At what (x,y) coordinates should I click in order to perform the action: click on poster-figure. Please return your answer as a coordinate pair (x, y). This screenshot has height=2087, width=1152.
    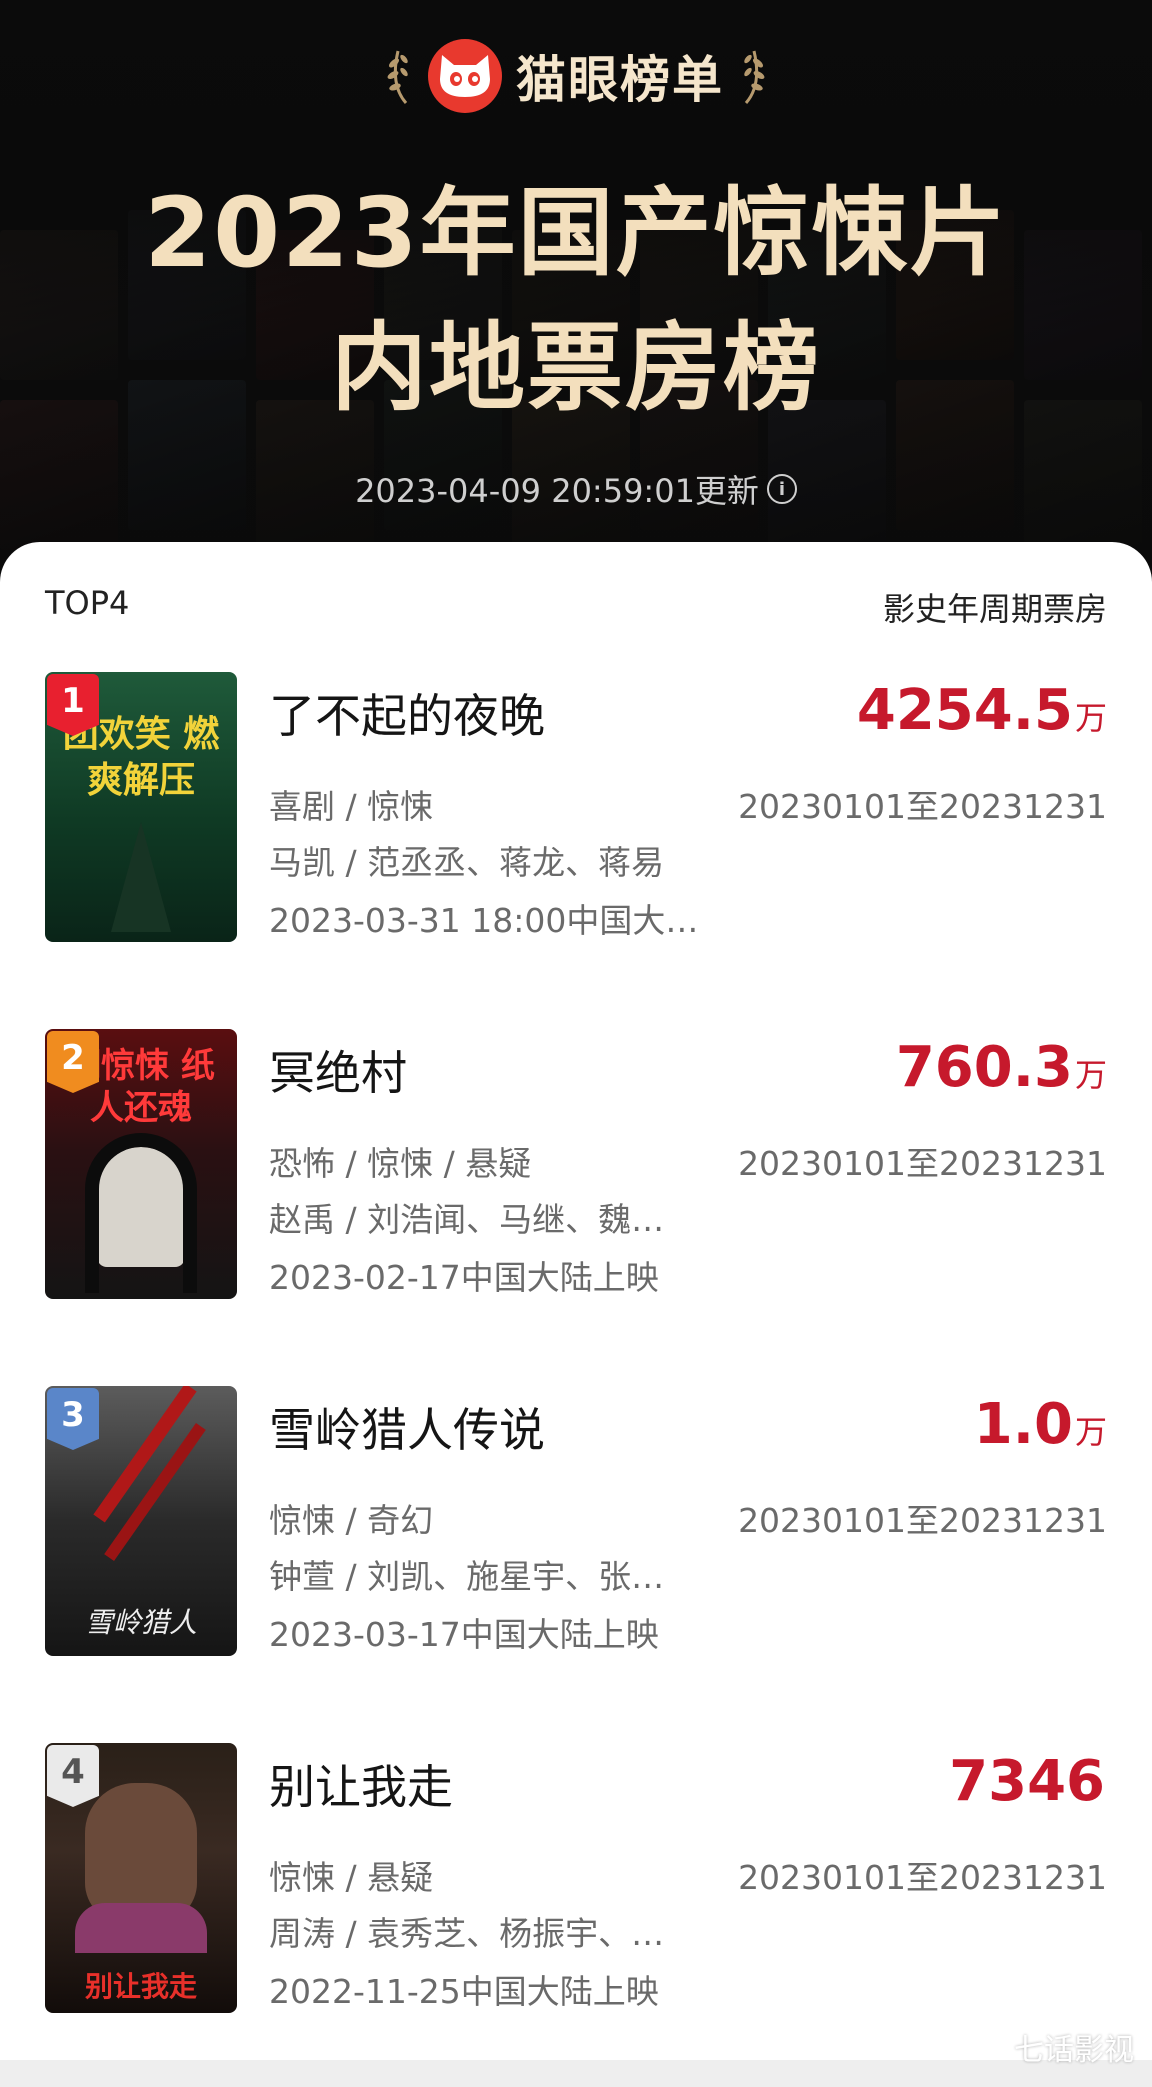
    Looking at the image, I should click on (141, 877).